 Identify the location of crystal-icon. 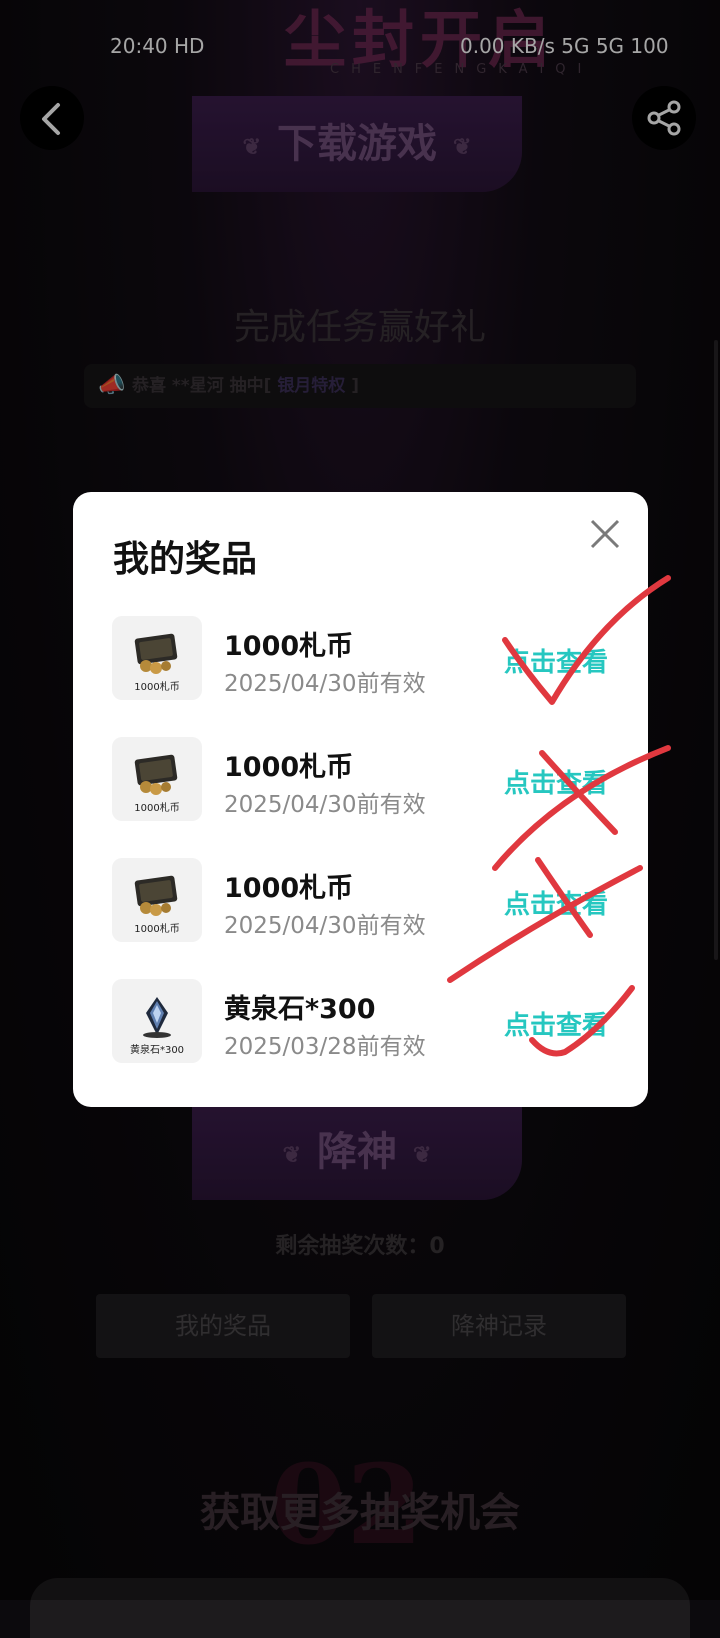
(157, 1017).